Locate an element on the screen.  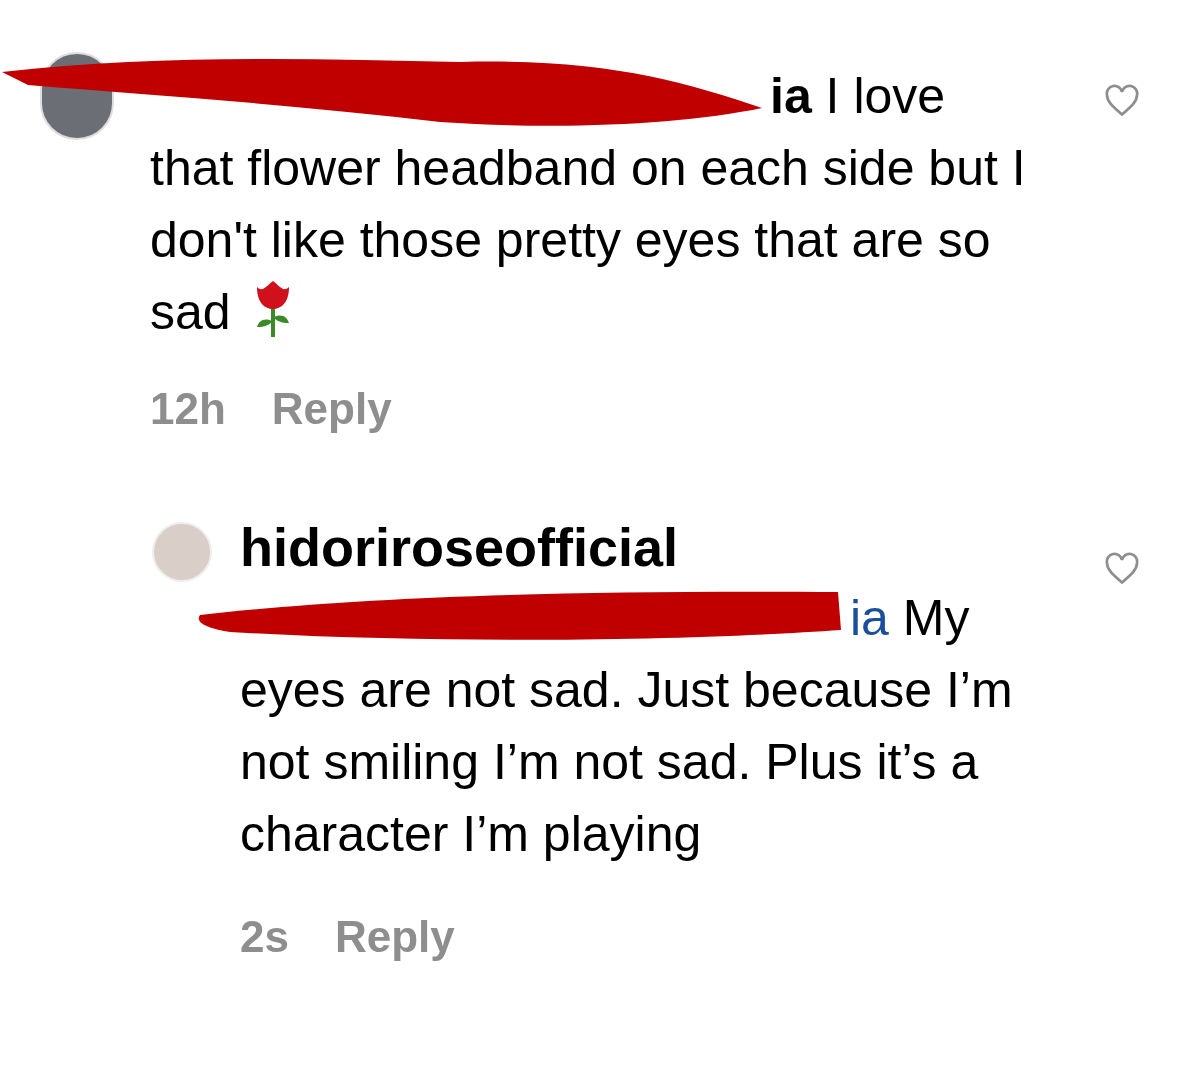
timestamp: 12h is located at coordinates (188, 409).